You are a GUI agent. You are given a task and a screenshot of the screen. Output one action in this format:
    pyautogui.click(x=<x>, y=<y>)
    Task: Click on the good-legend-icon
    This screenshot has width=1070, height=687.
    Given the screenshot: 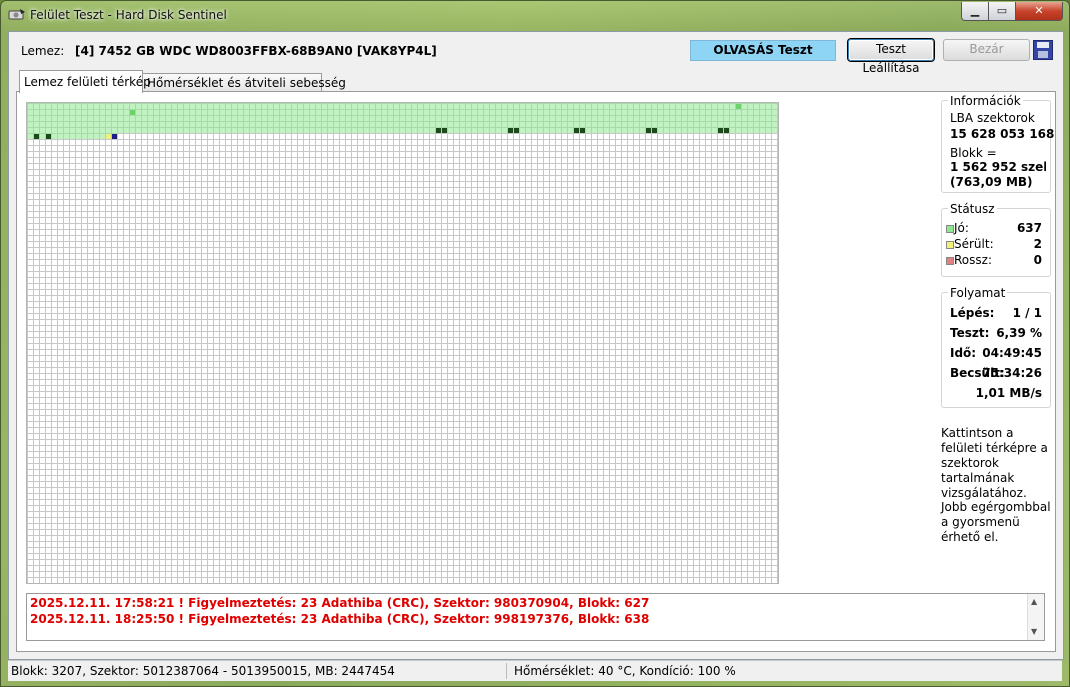 What is the action you would take?
    pyautogui.click(x=950, y=229)
    